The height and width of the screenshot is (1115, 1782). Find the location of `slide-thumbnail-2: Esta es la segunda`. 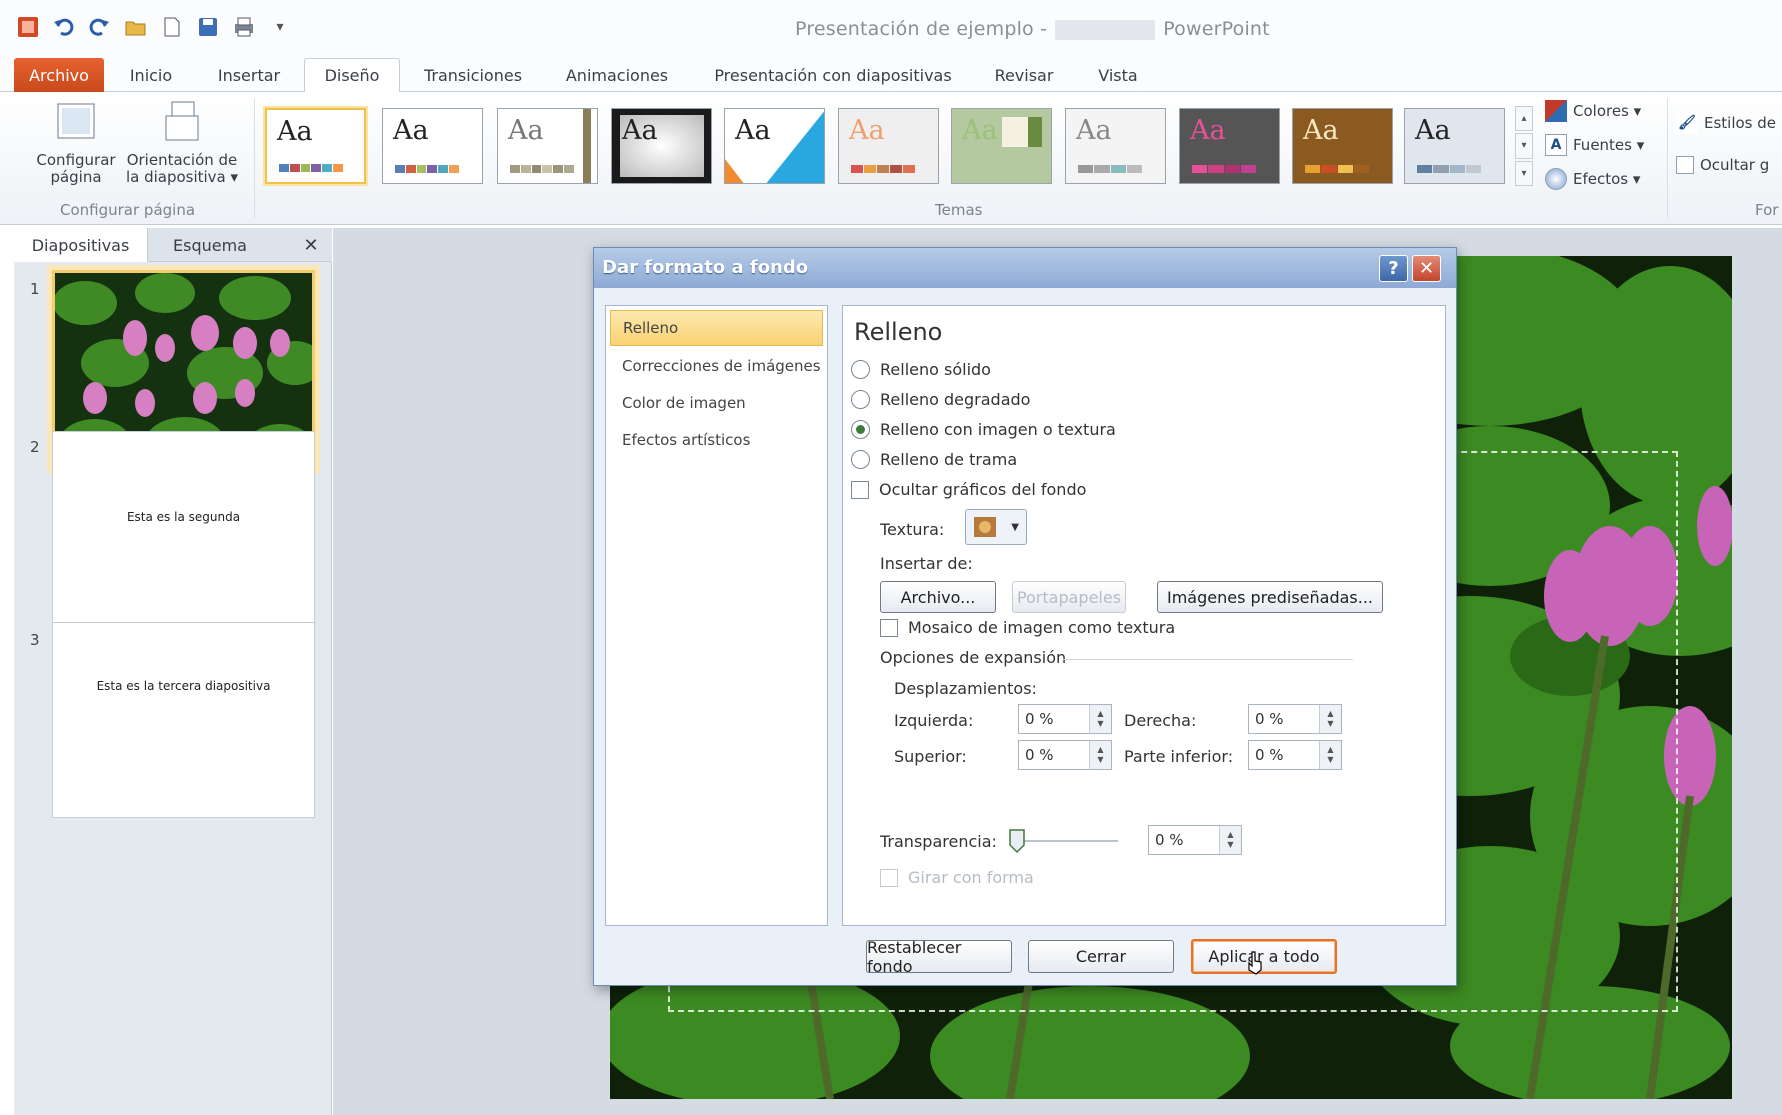

slide-thumbnail-2: Esta es la segunda is located at coordinates (183, 529).